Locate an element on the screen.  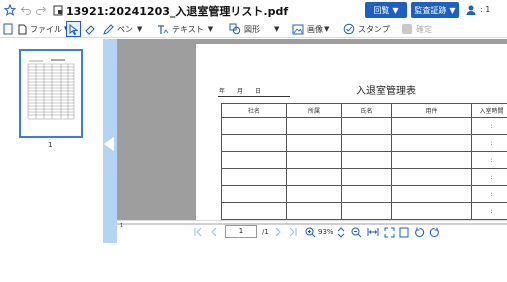
pen-tool-menu: ペン ▼ is located at coordinates (122, 29).